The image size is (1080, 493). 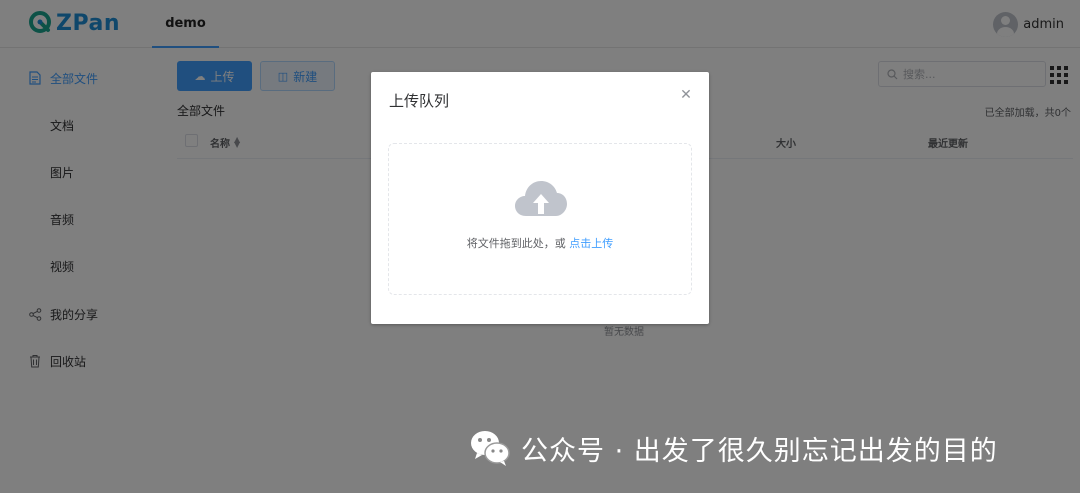 What do you see at coordinates (540, 219) in the screenshot?
I see `upload-dropzone: 将文件拖到此处，或 点击上传` at bounding box center [540, 219].